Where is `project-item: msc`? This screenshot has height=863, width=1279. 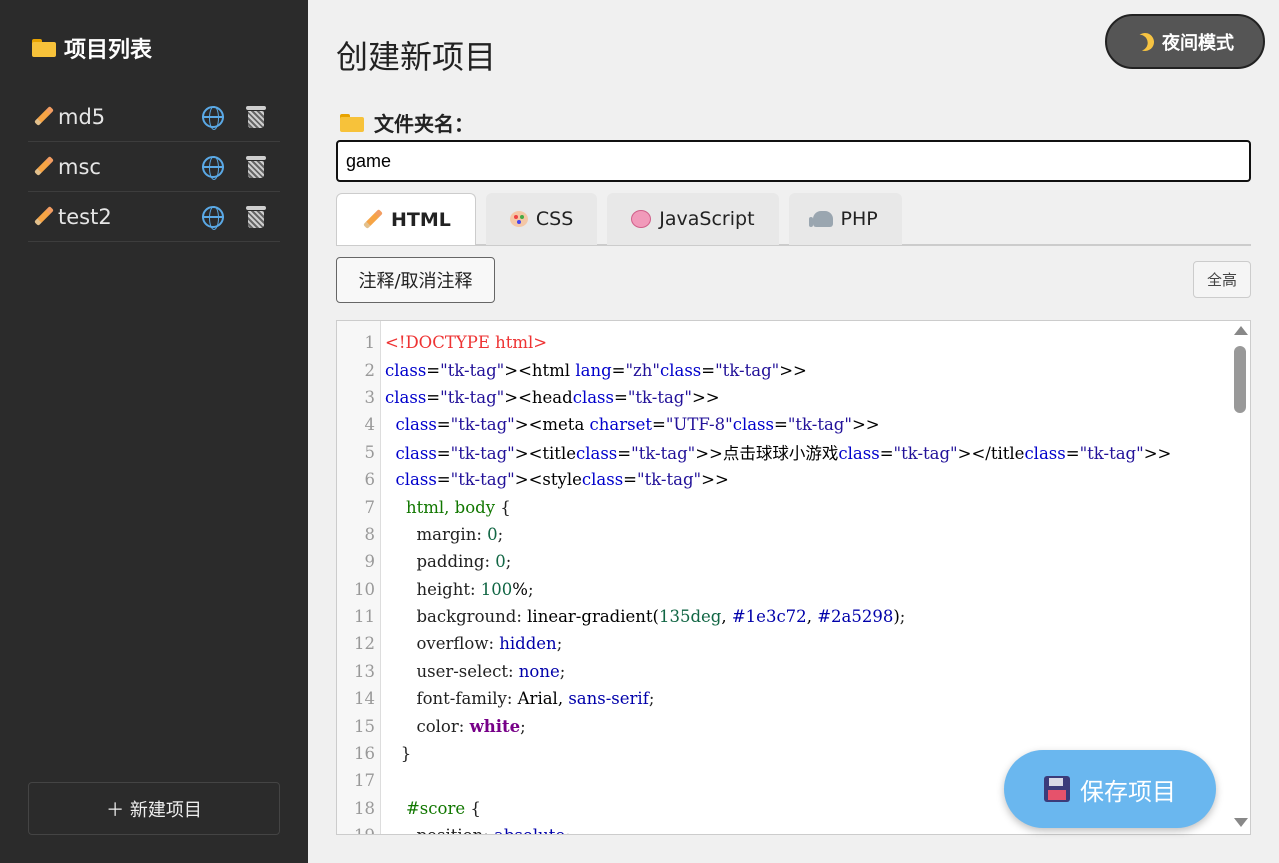 project-item: msc is located at coordinates (154, 167).